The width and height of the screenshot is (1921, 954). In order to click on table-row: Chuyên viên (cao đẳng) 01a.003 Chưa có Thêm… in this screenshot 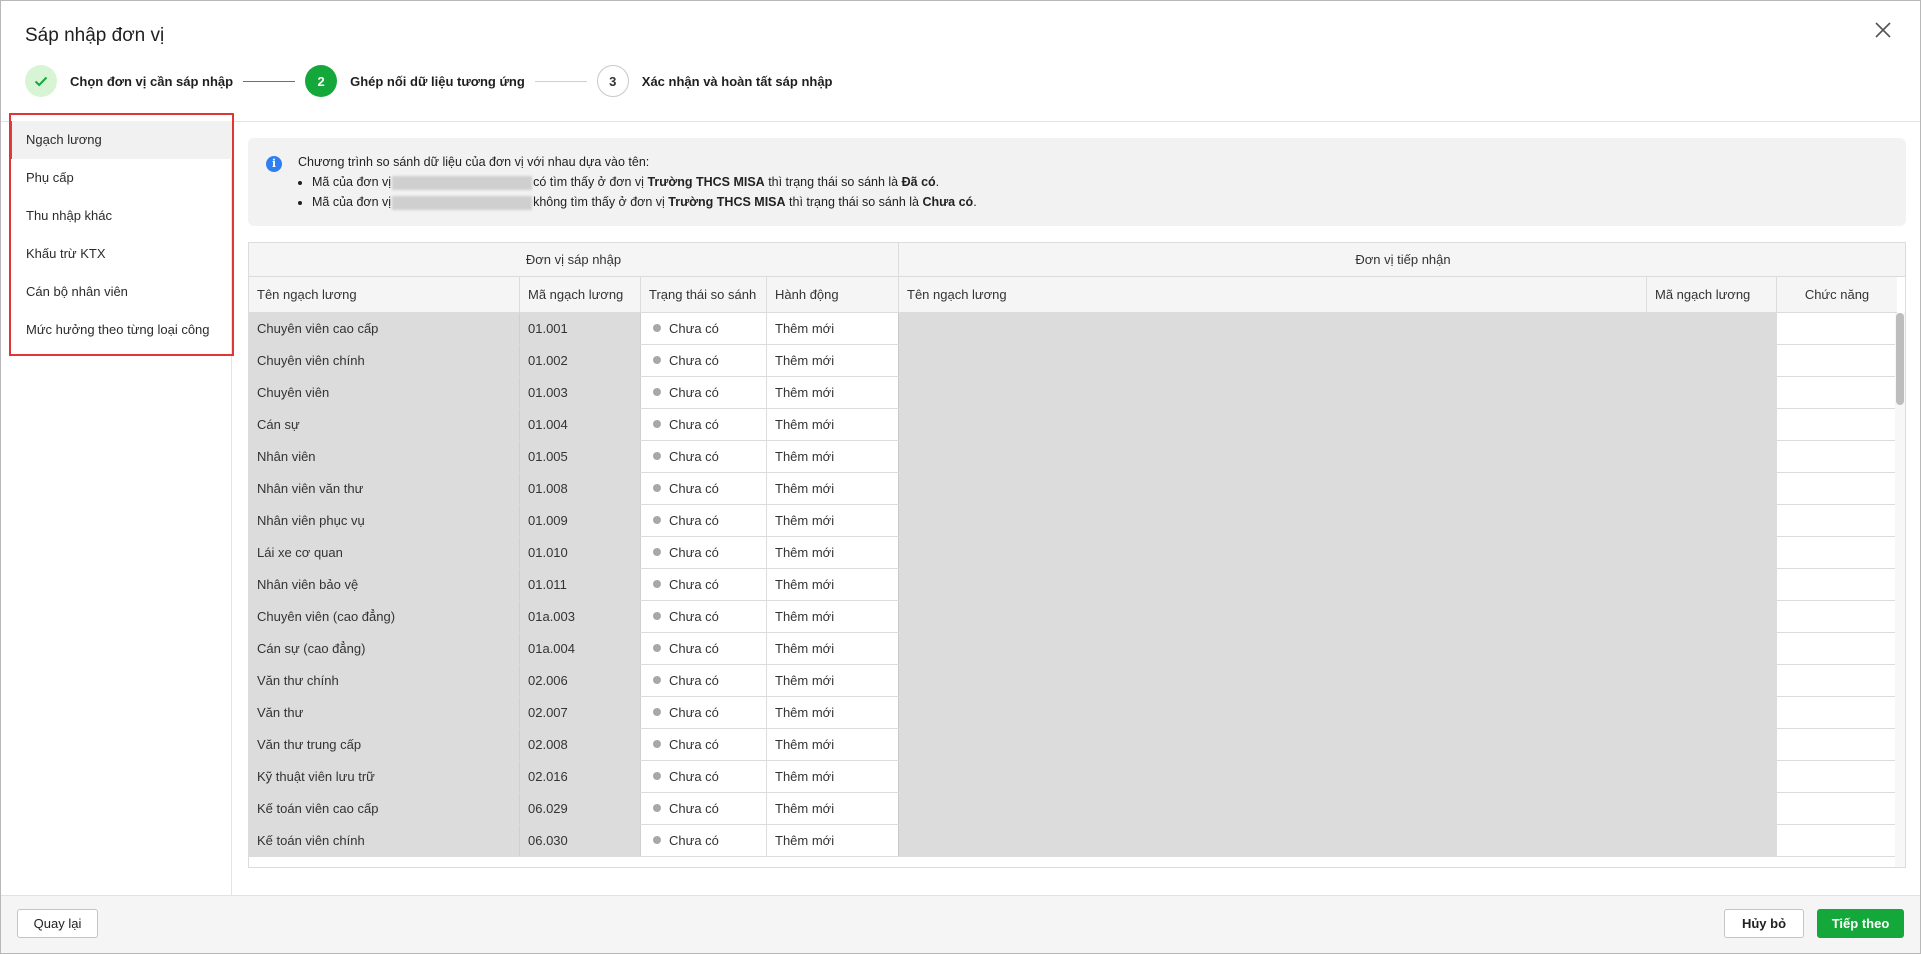, I will do `click(1077, 617)`.